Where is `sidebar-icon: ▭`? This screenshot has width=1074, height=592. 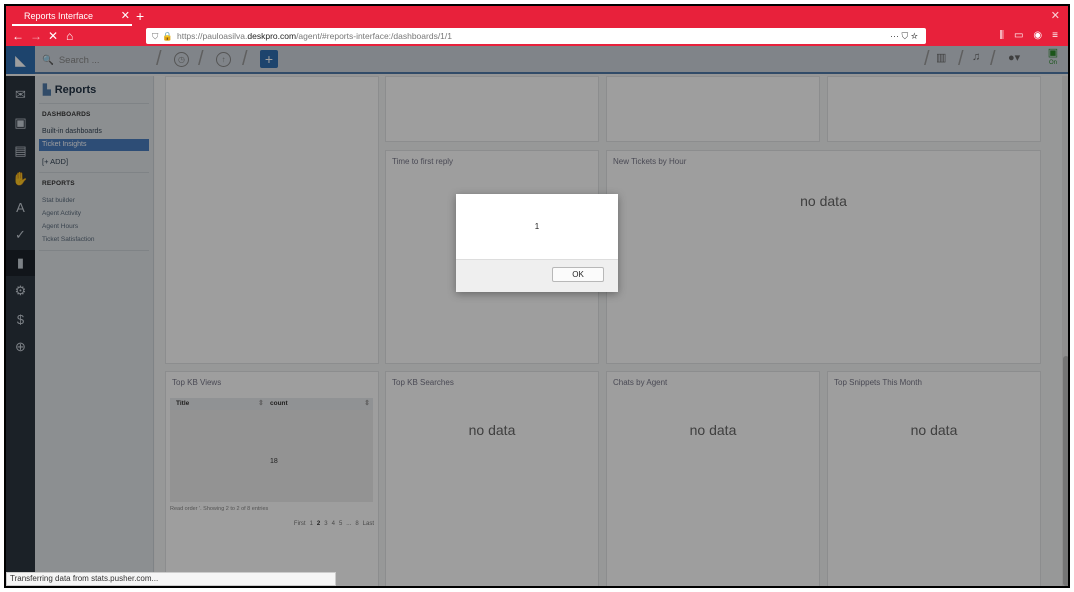 sidebar-icon: ▭ is located at coordinates (1018, 36).